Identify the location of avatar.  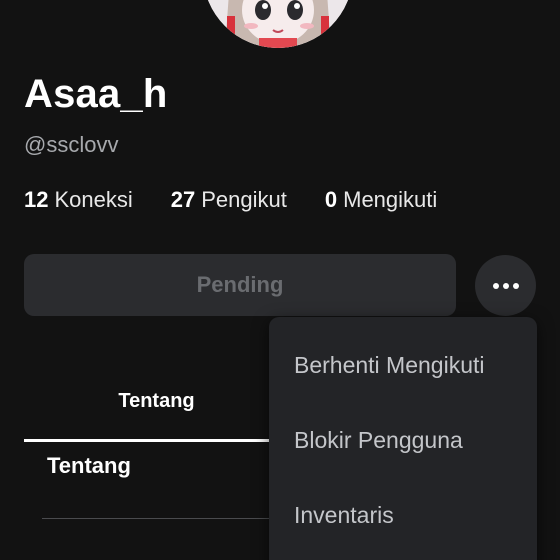
(278, 24).